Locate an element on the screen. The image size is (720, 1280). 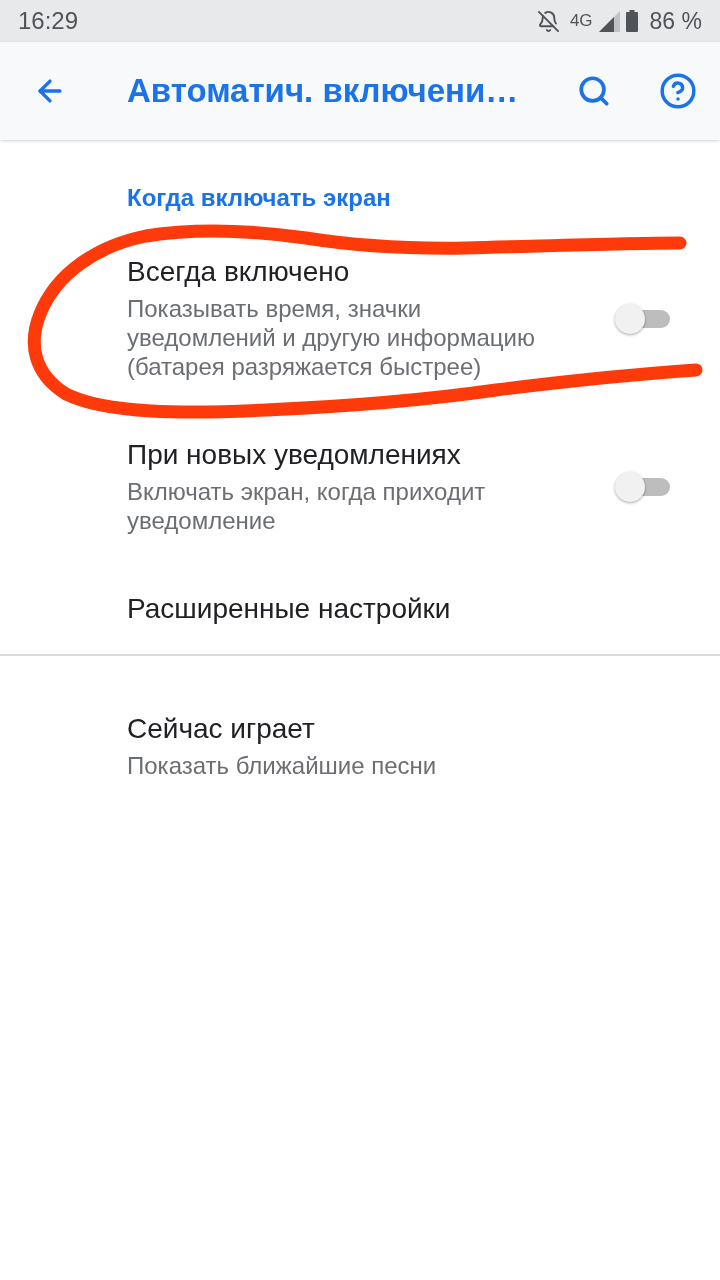
setting-title: Расширенные настройки is located at coordinates (289, 609).